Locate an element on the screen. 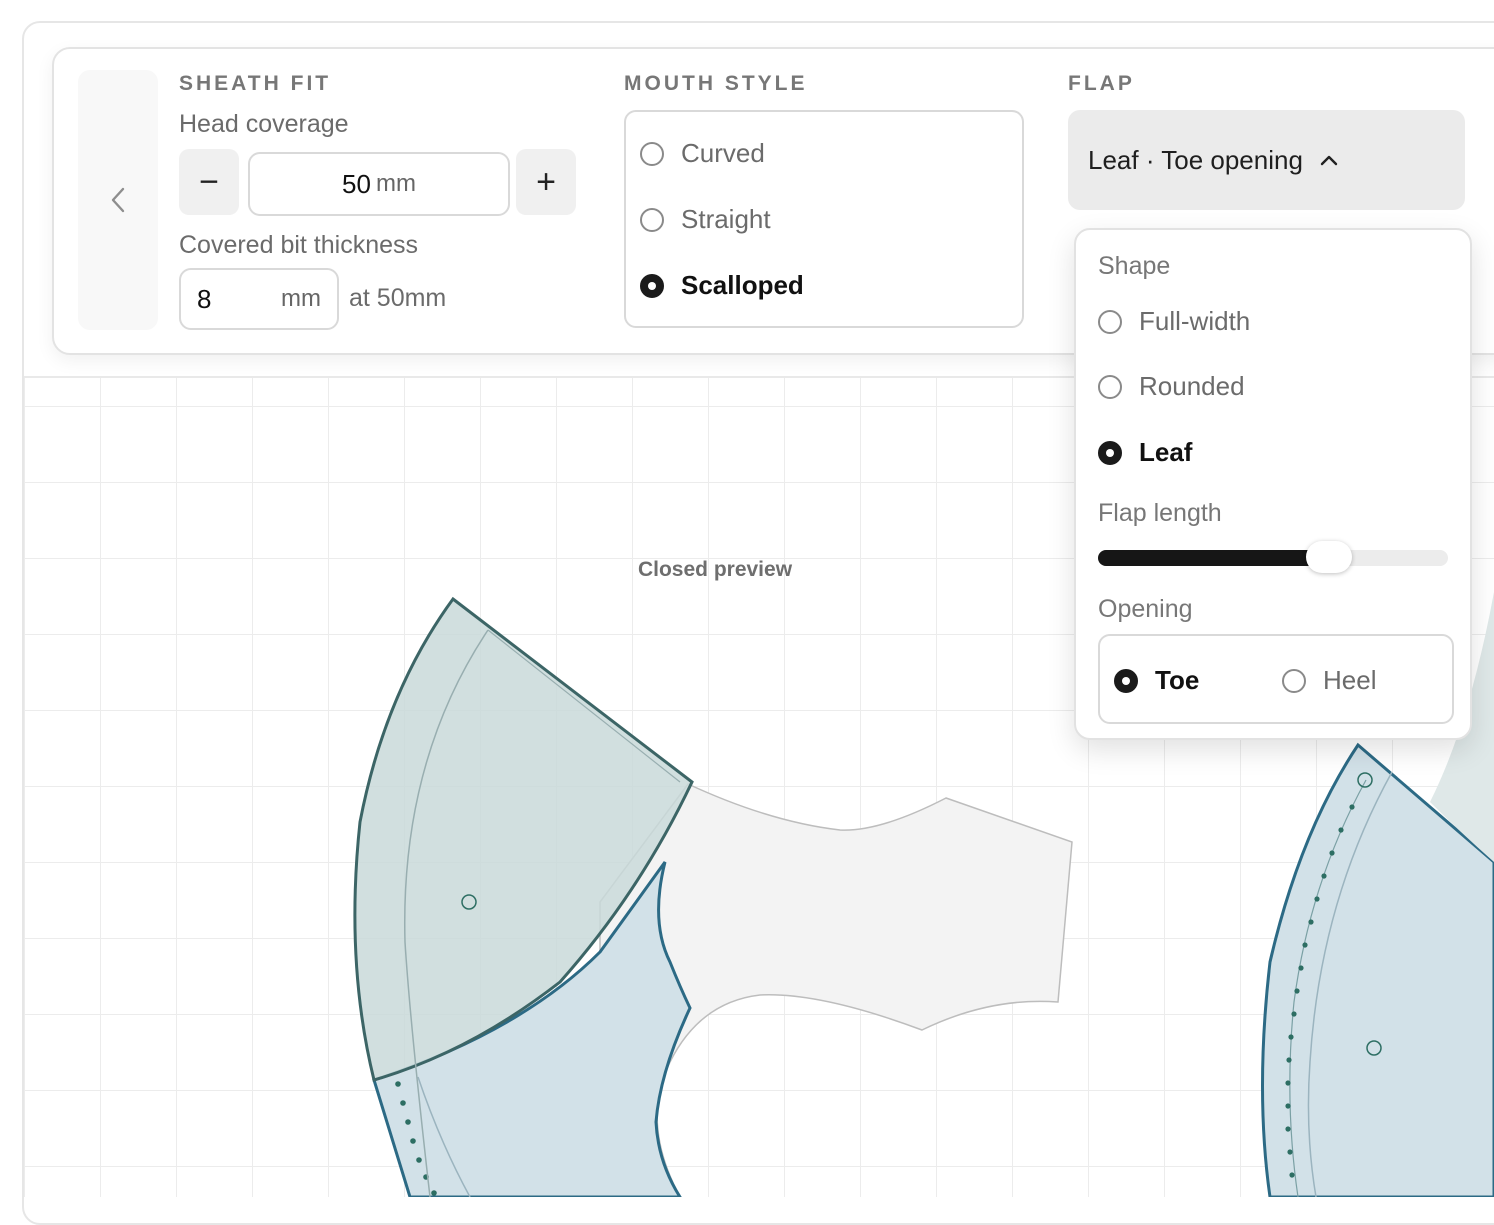 Image resolution: width=1494 pixels, height=1225 pixels. mouth-style-title: MOUTH STYLE is located at coordinates (716, 84).